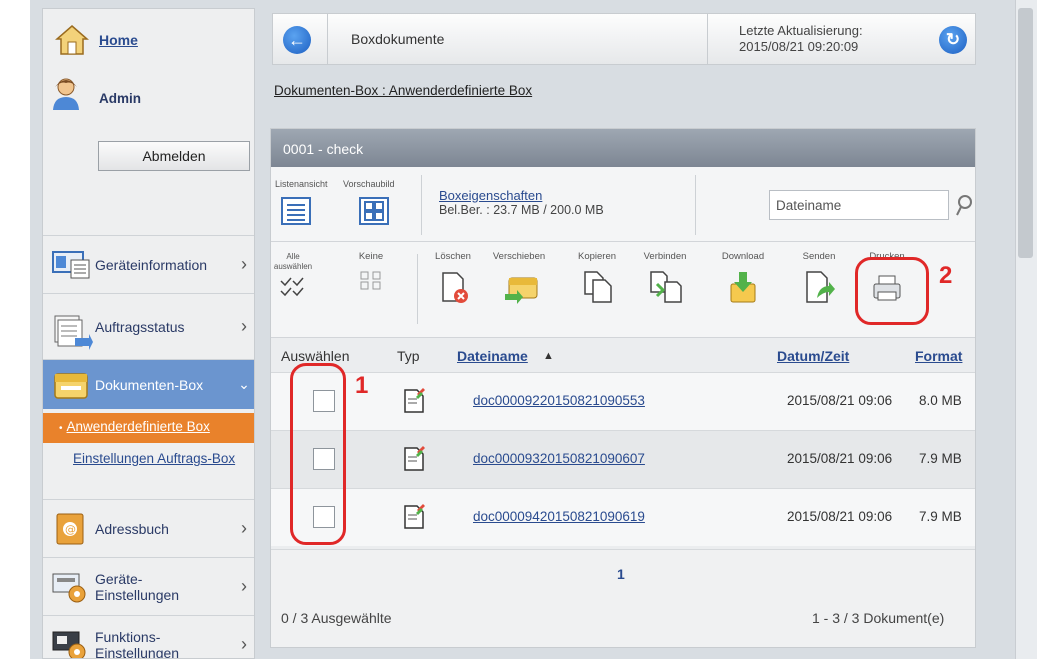 This screenshot has width=1040, height=659. I want to click on sidebar-subitem-custom-box: • Anwenderdefinierte Box, so click(148, 428).